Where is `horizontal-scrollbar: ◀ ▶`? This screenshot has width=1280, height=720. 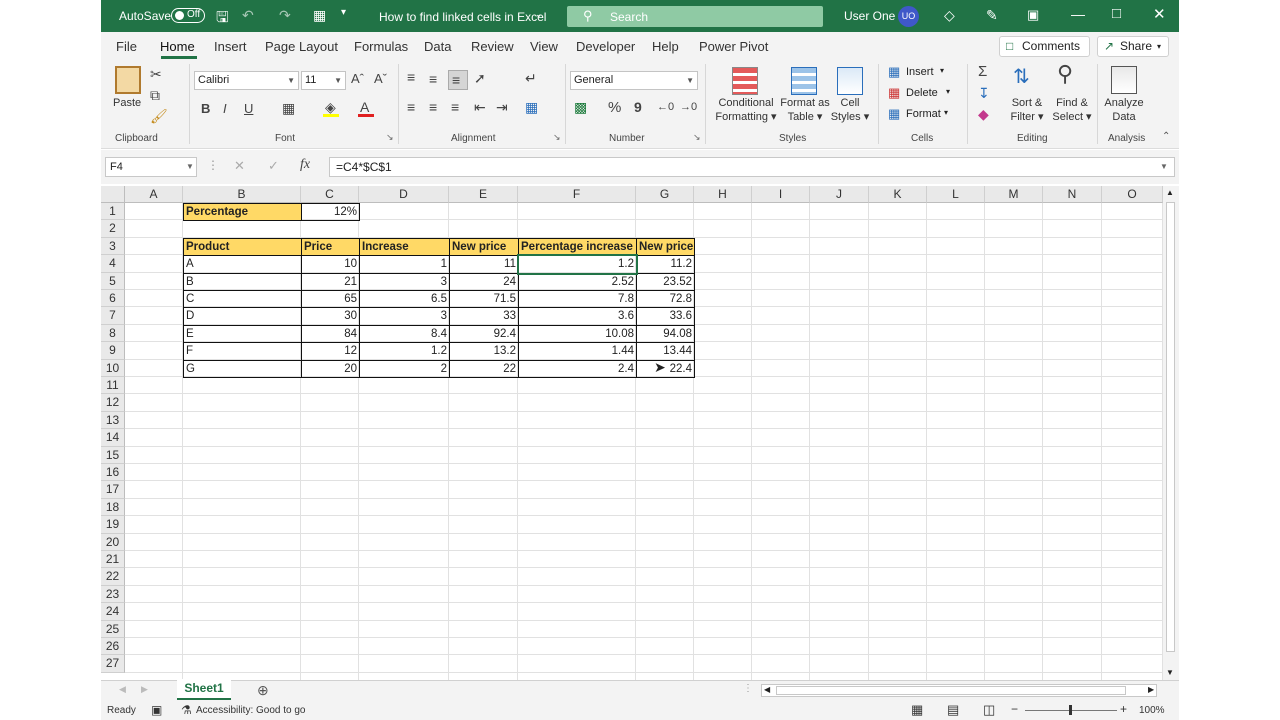
horizontal-scrollbar: ◀ ▶ is located at coordinates (959, 690).